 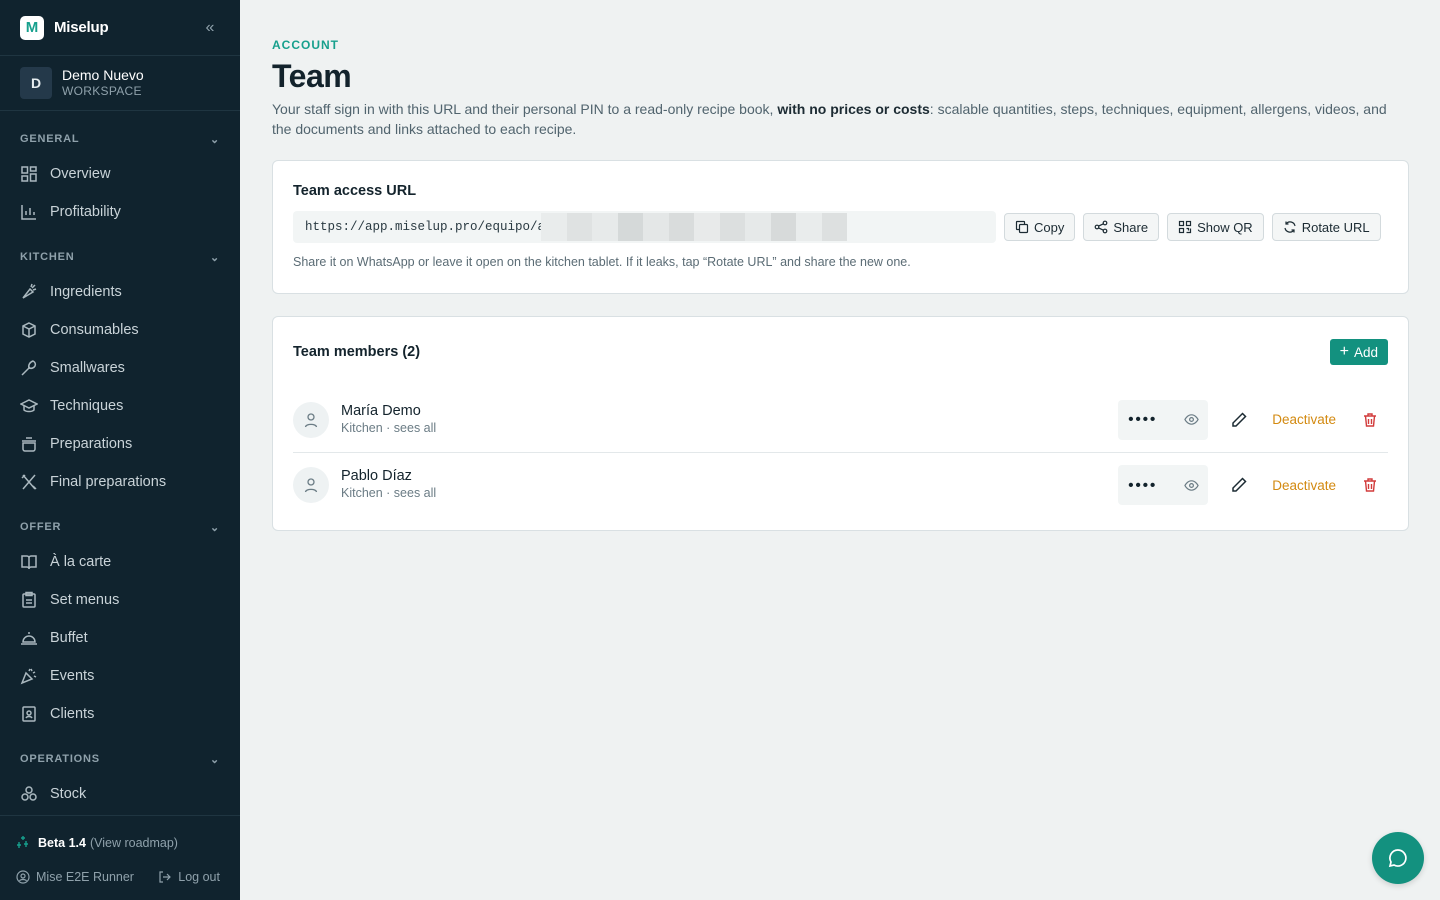 What do you see at coordinates (29, 174) in the screenshot?
I see `grid-icon` at bounding box center [29, 174].